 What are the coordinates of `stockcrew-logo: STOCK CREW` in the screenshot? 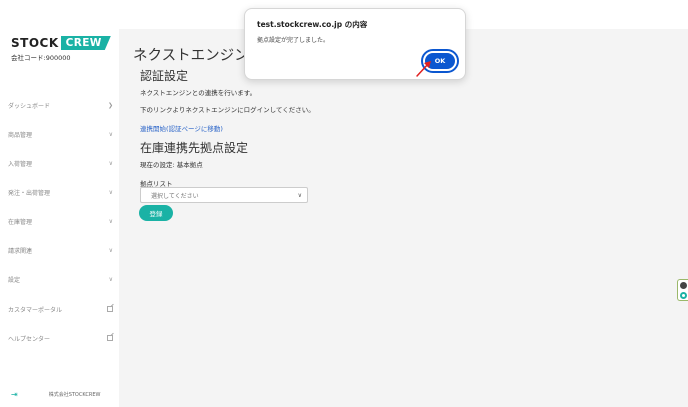 It's located at (61, 43).